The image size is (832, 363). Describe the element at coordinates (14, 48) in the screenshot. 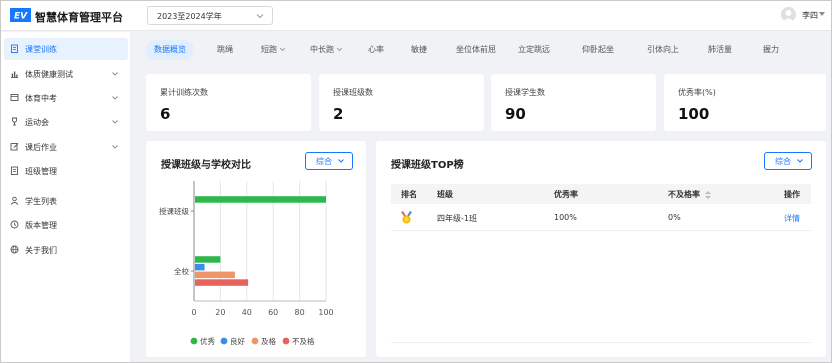

I see `clipboard-icon` at that location.